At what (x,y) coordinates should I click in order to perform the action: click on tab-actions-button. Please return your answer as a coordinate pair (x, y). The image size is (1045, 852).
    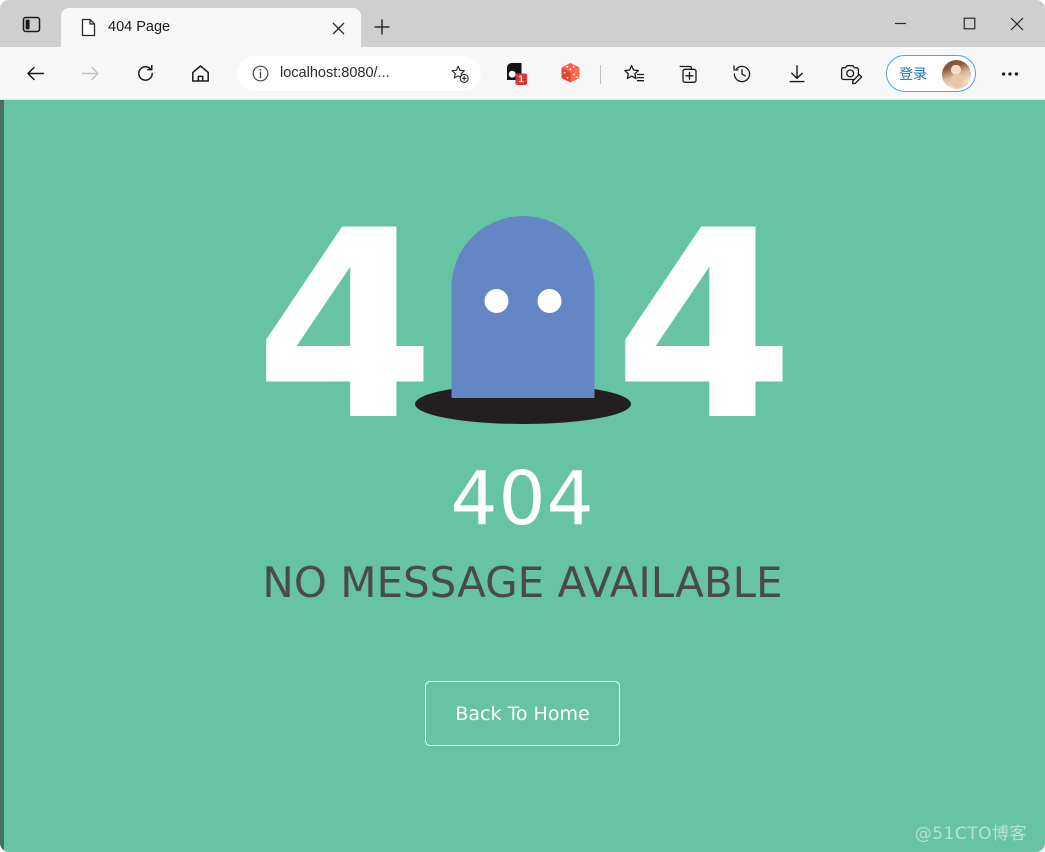
    Looking at the image, I should click on (31, 24).